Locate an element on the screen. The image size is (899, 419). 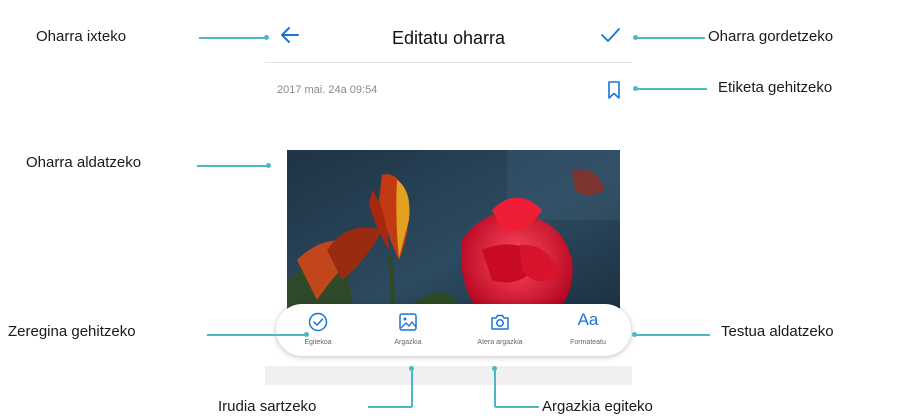
top-bar: Editatu oharra is located at coordinates (448, 31).